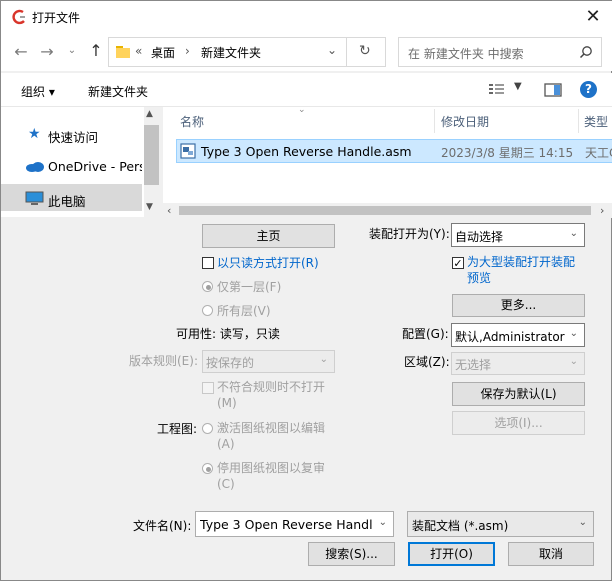 Image resolution: width=612 pixels, height=581 pixels. I want to click on breadcrumb-desktop: 桌面, so click(163, 52).